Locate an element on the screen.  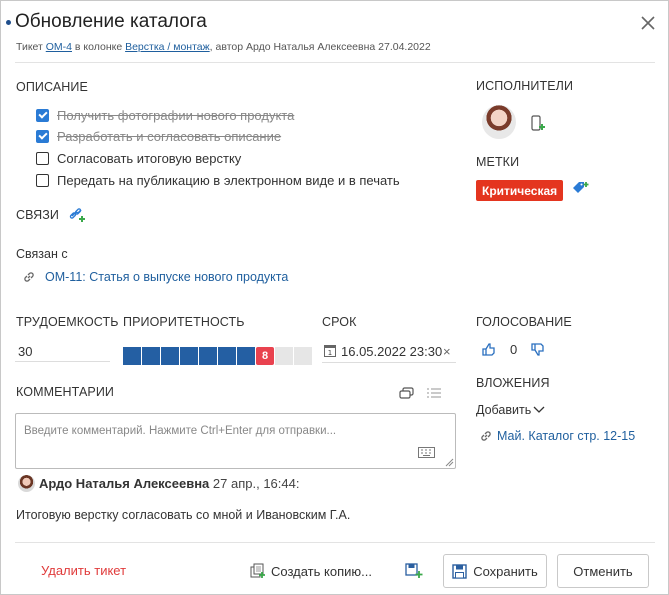
status-dot is located at coordinates (8, 22).